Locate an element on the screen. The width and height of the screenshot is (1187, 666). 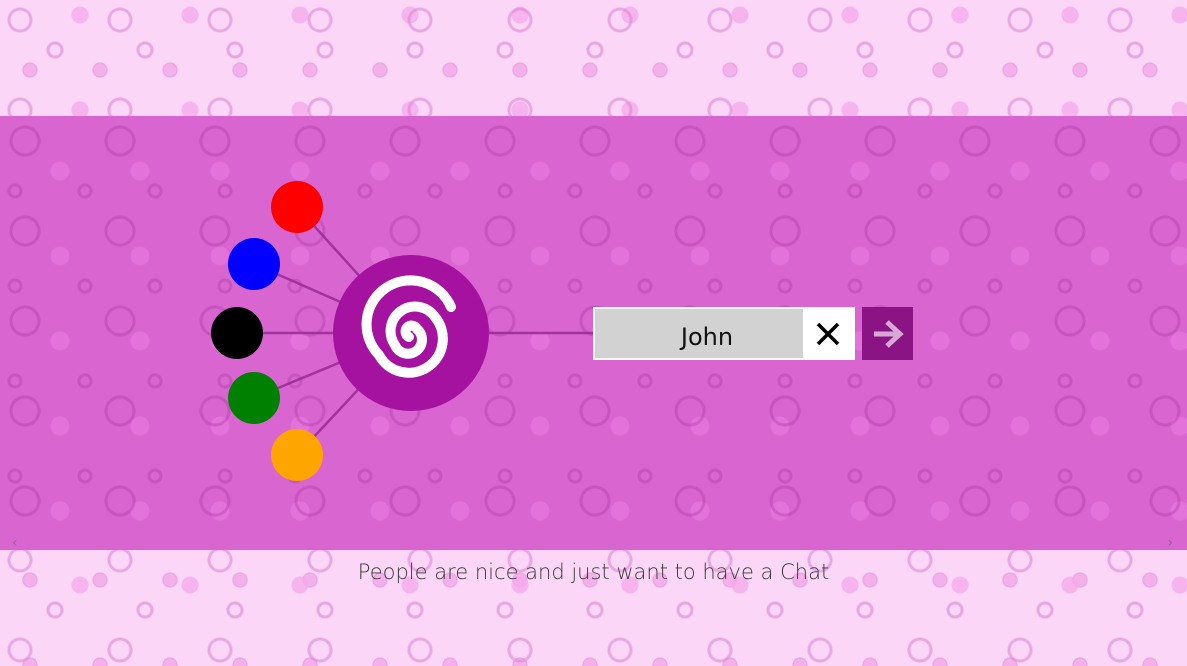
blue-node-icon is located at coordinates (254, 264).